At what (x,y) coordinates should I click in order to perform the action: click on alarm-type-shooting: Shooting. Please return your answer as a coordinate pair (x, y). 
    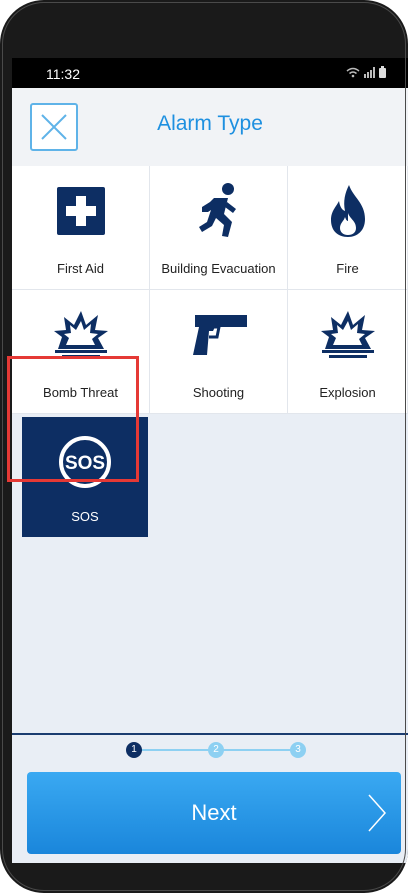
    Looking at the image, I should click on (219, 352).